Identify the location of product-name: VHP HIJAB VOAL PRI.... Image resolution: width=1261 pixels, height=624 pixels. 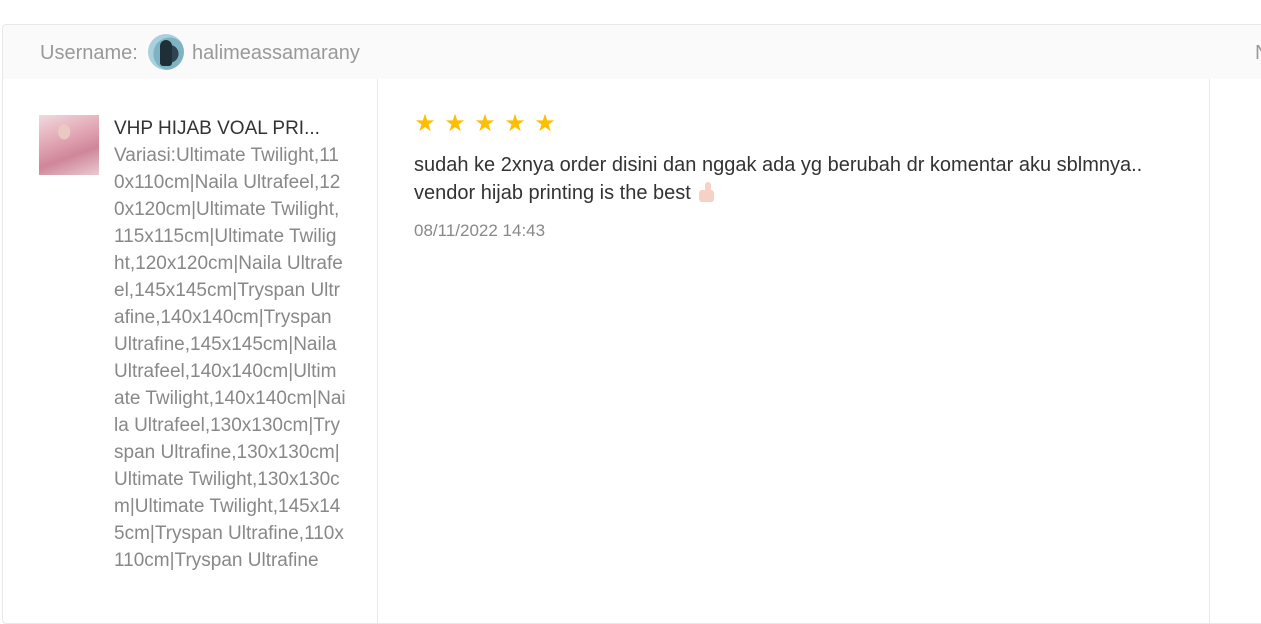
(229, 128).